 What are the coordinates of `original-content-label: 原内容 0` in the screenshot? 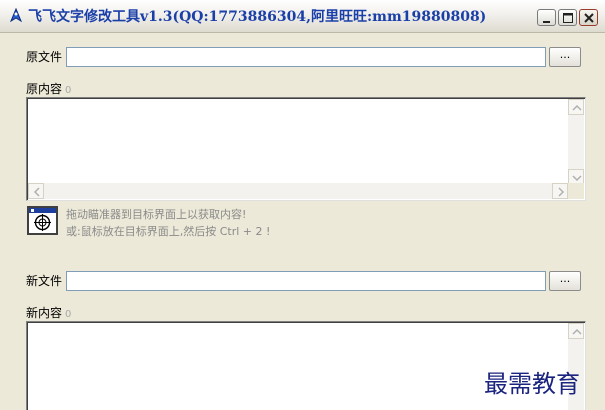 It's located at (48, 88).